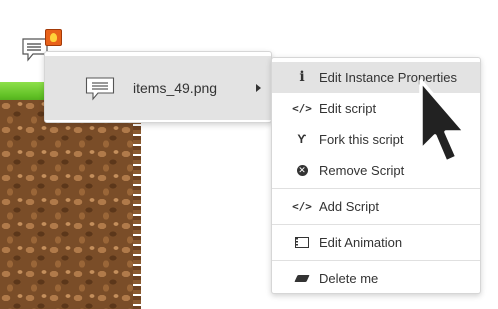 The image size is (498, 309). I want to click on menu-item-label: Delete me, so click(349, 278).